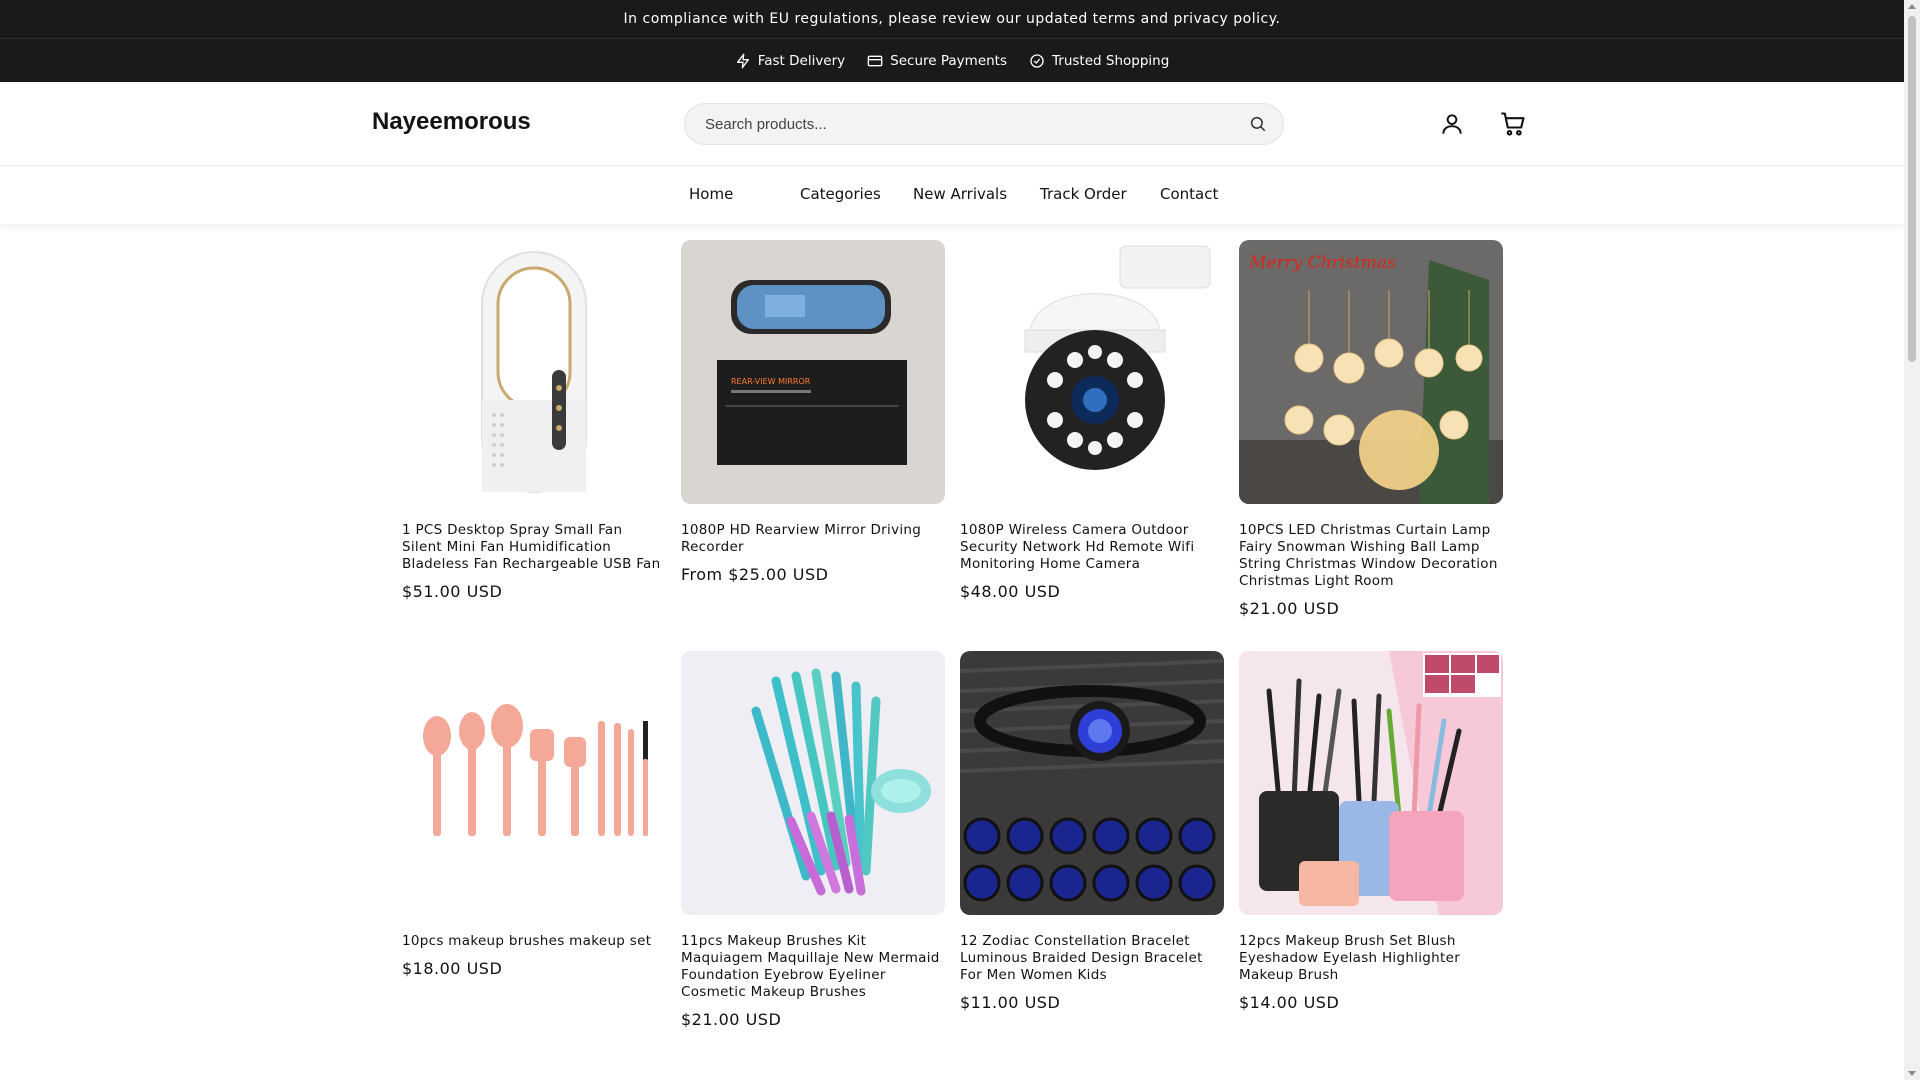 The width and height of the screenshot is (1920, 1080). I want to click on nav-home: Home, so click(711, 194).